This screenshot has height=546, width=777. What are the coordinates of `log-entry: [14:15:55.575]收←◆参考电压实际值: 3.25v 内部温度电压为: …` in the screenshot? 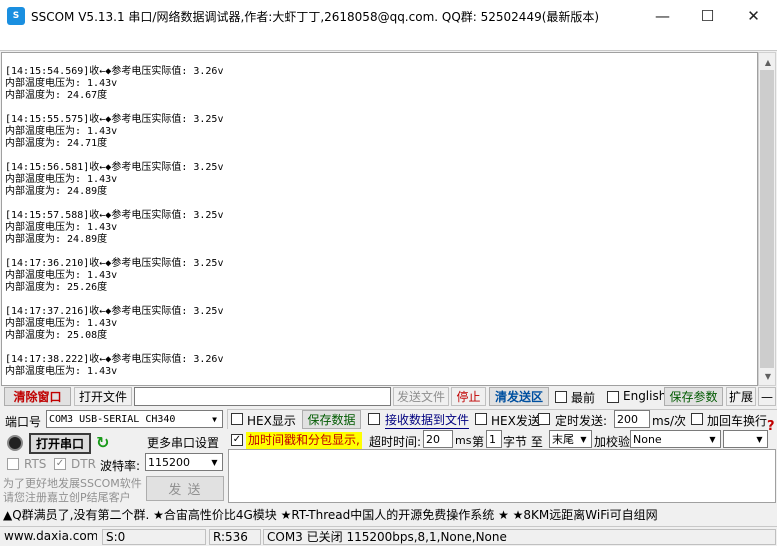 It's located at (114, 132).